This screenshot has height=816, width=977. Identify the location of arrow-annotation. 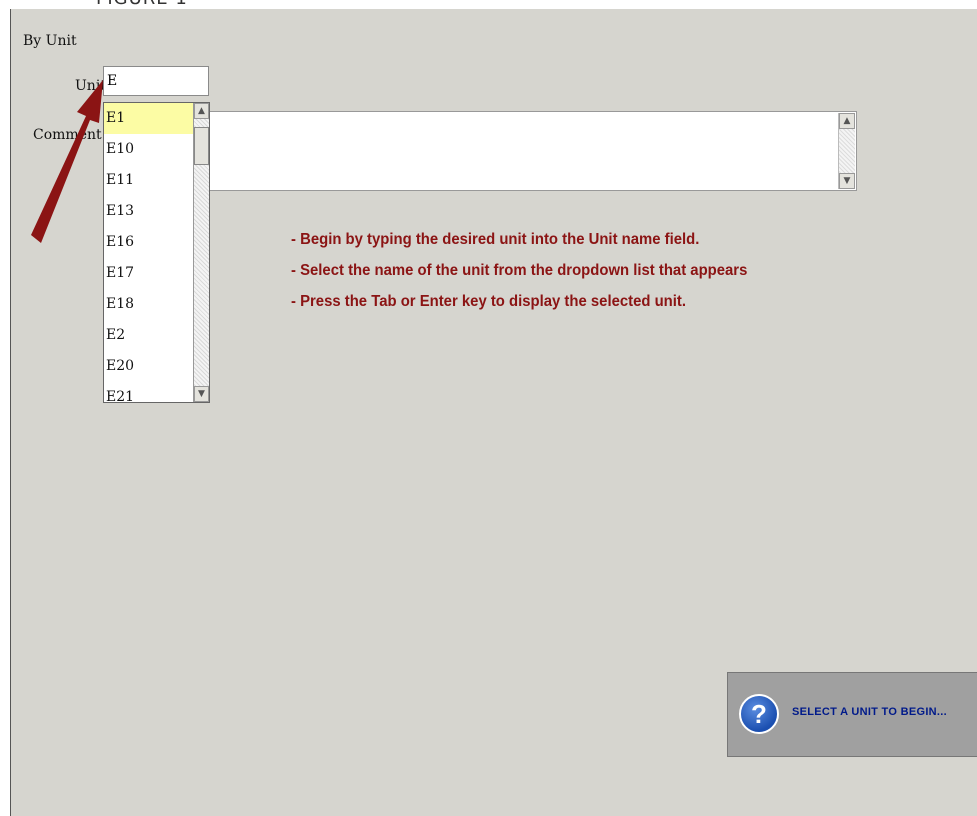
(67, 161).